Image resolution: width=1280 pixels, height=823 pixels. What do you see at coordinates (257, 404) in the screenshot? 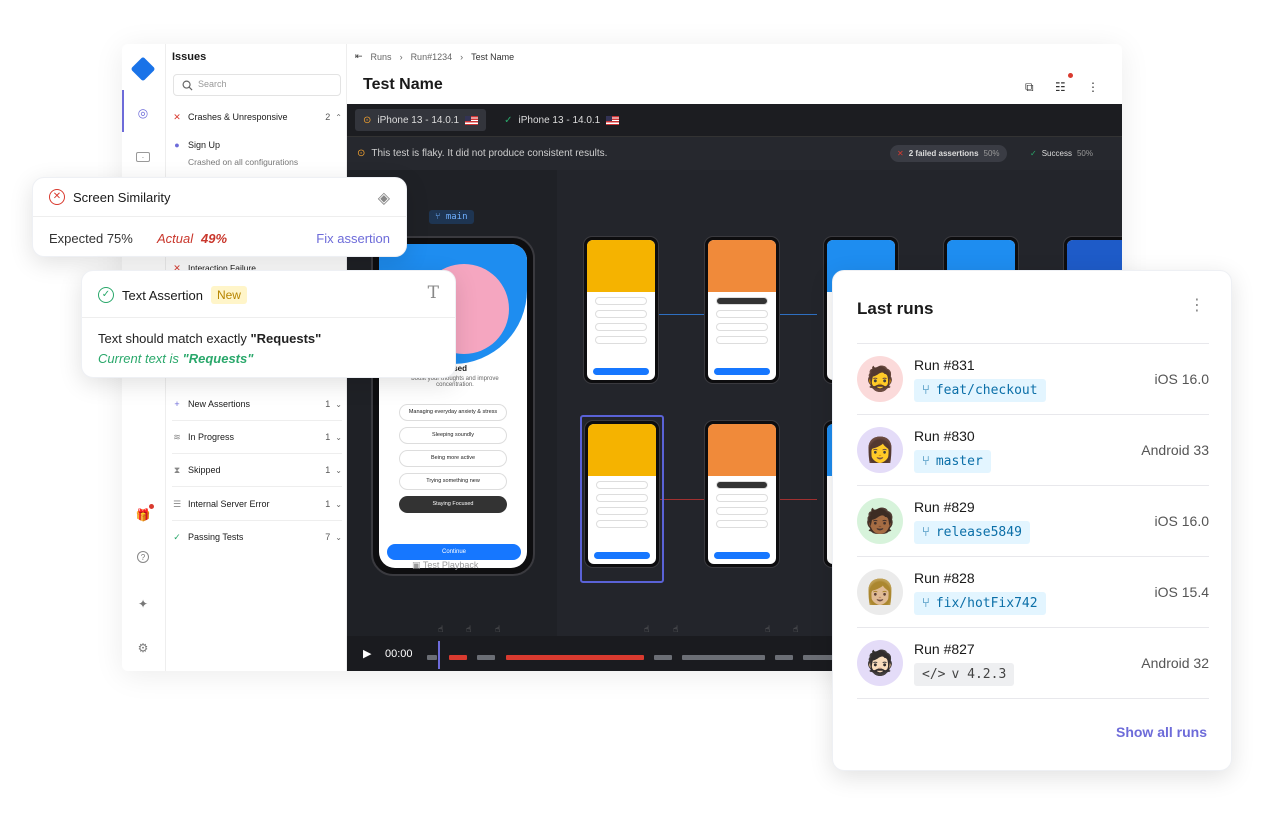
I see `issue-group-new-assertions: + New Assertions 1 ⌄` at bounding box center [257, 404].